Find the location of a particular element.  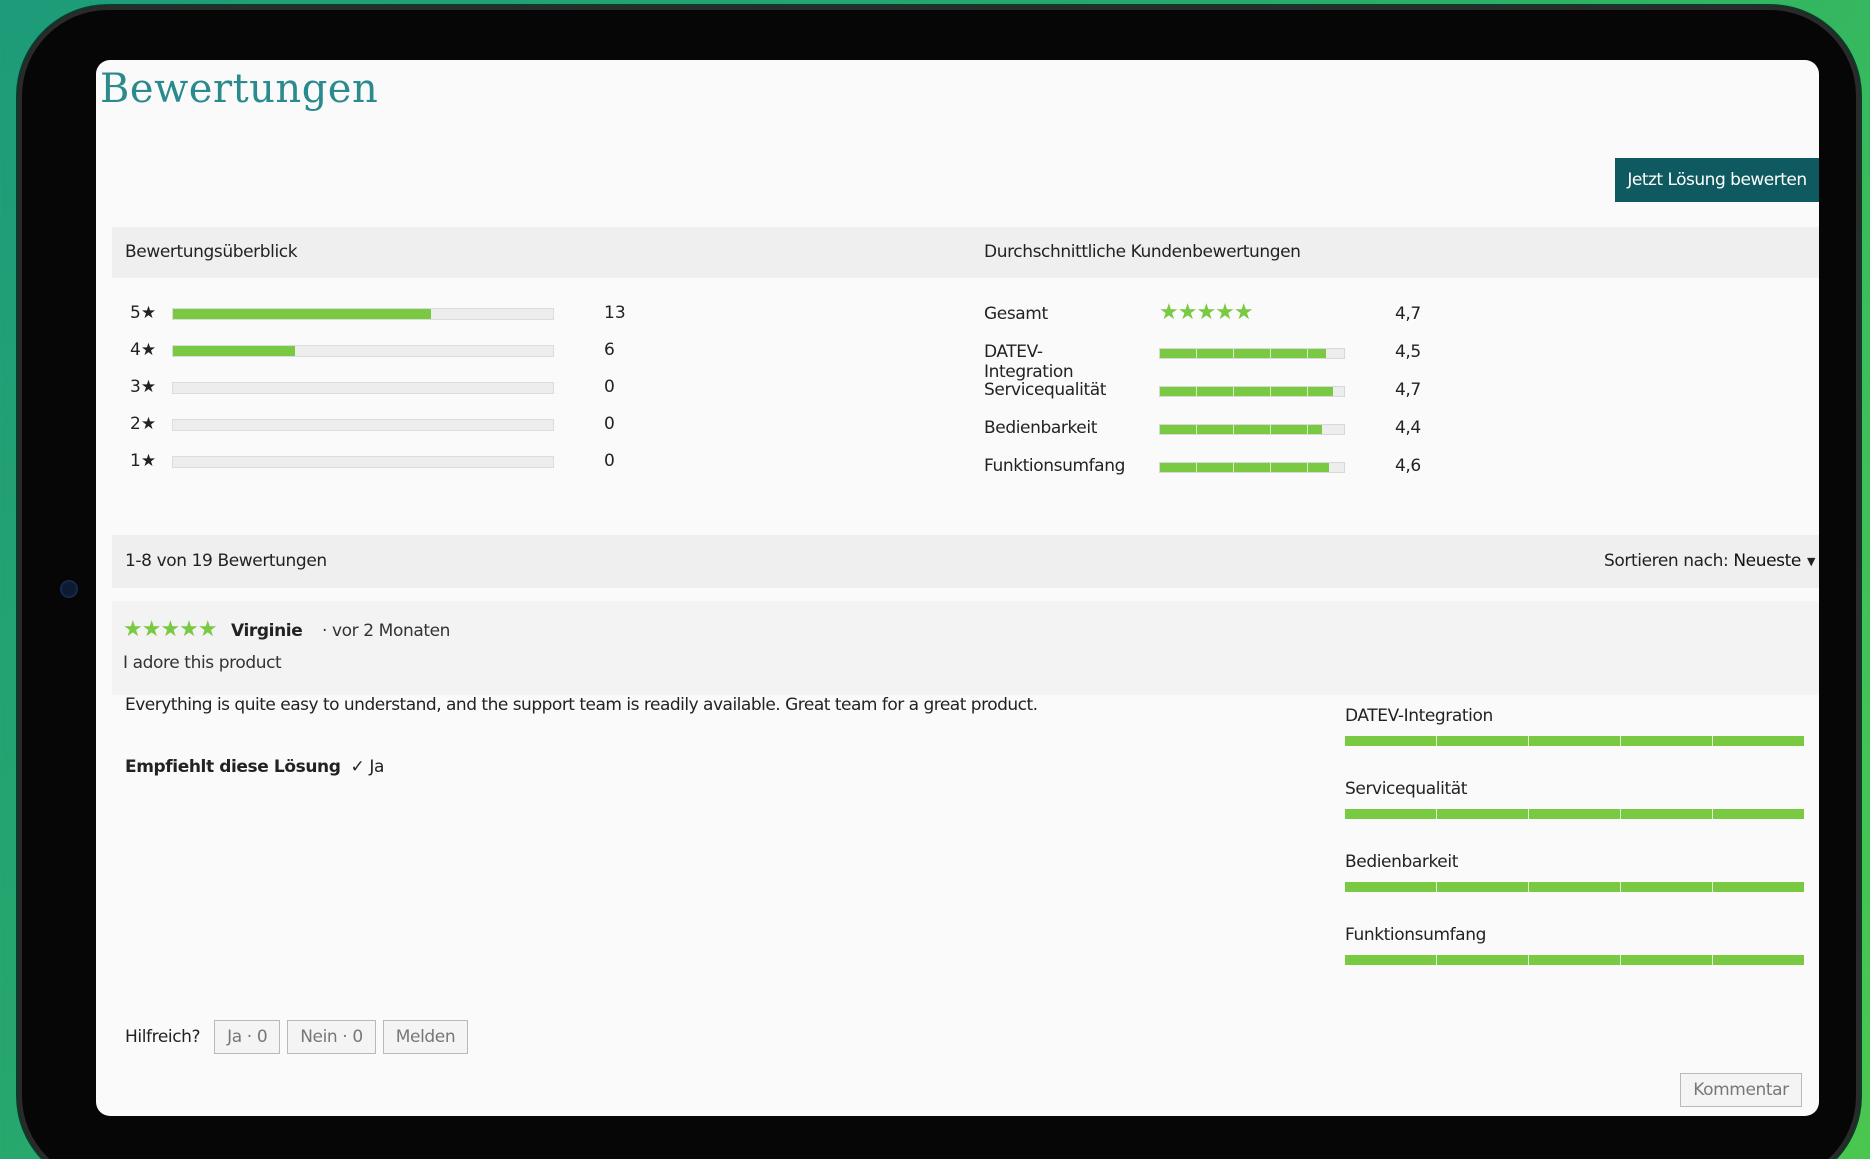

page-title: Bewertungen is located at coordinates (239, 89).